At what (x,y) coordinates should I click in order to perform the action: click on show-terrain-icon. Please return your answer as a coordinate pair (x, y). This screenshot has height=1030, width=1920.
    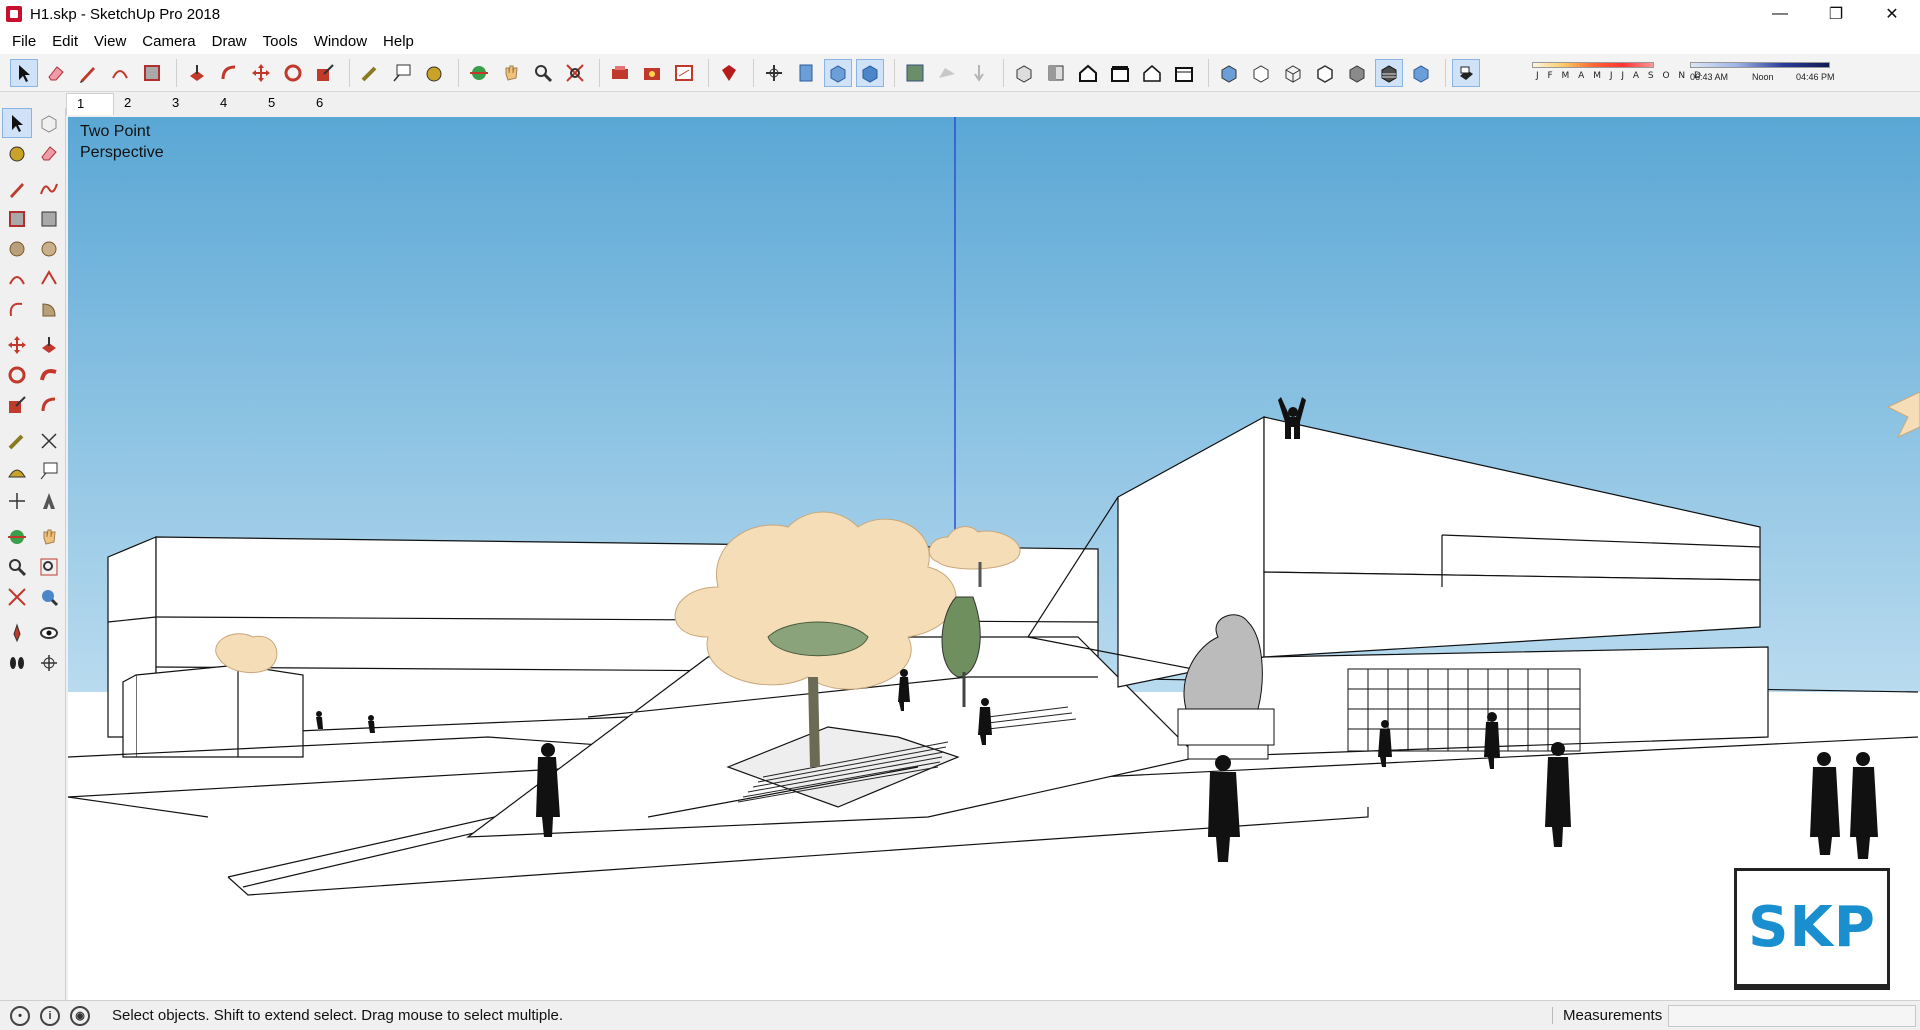
    Looking at the image, I should click on (947, 73).